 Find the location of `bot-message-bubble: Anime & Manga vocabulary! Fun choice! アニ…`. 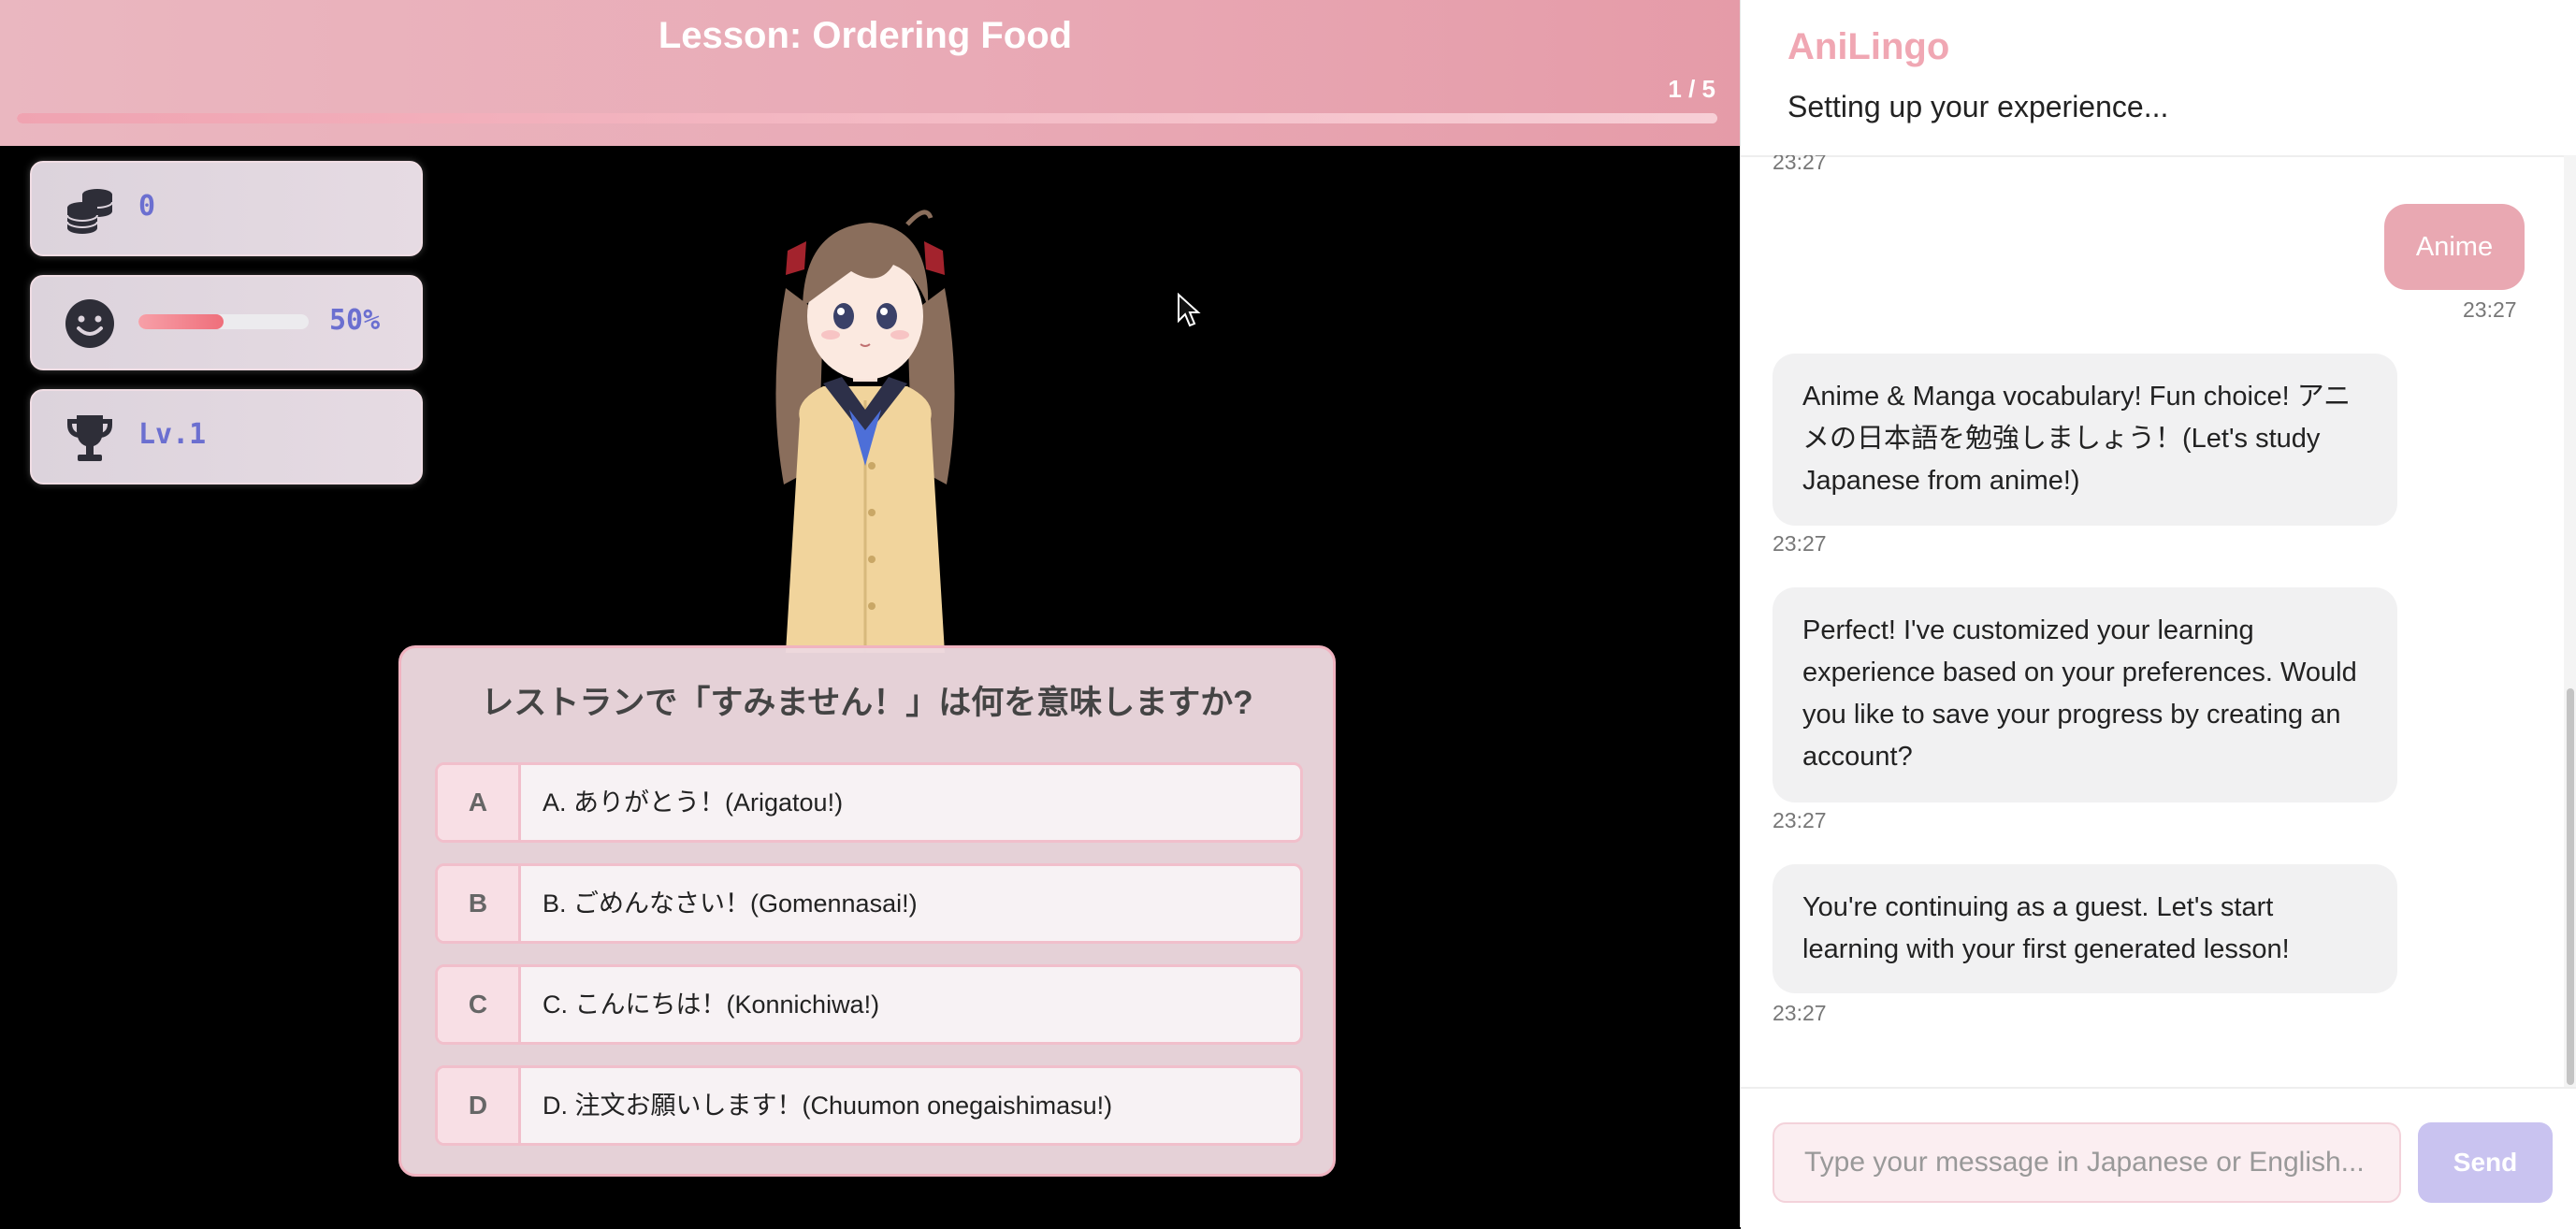

bot-message-bubble: Anime & Manga vocabulary! Fun choice! アニ… is located at coordinates (2085, 440).